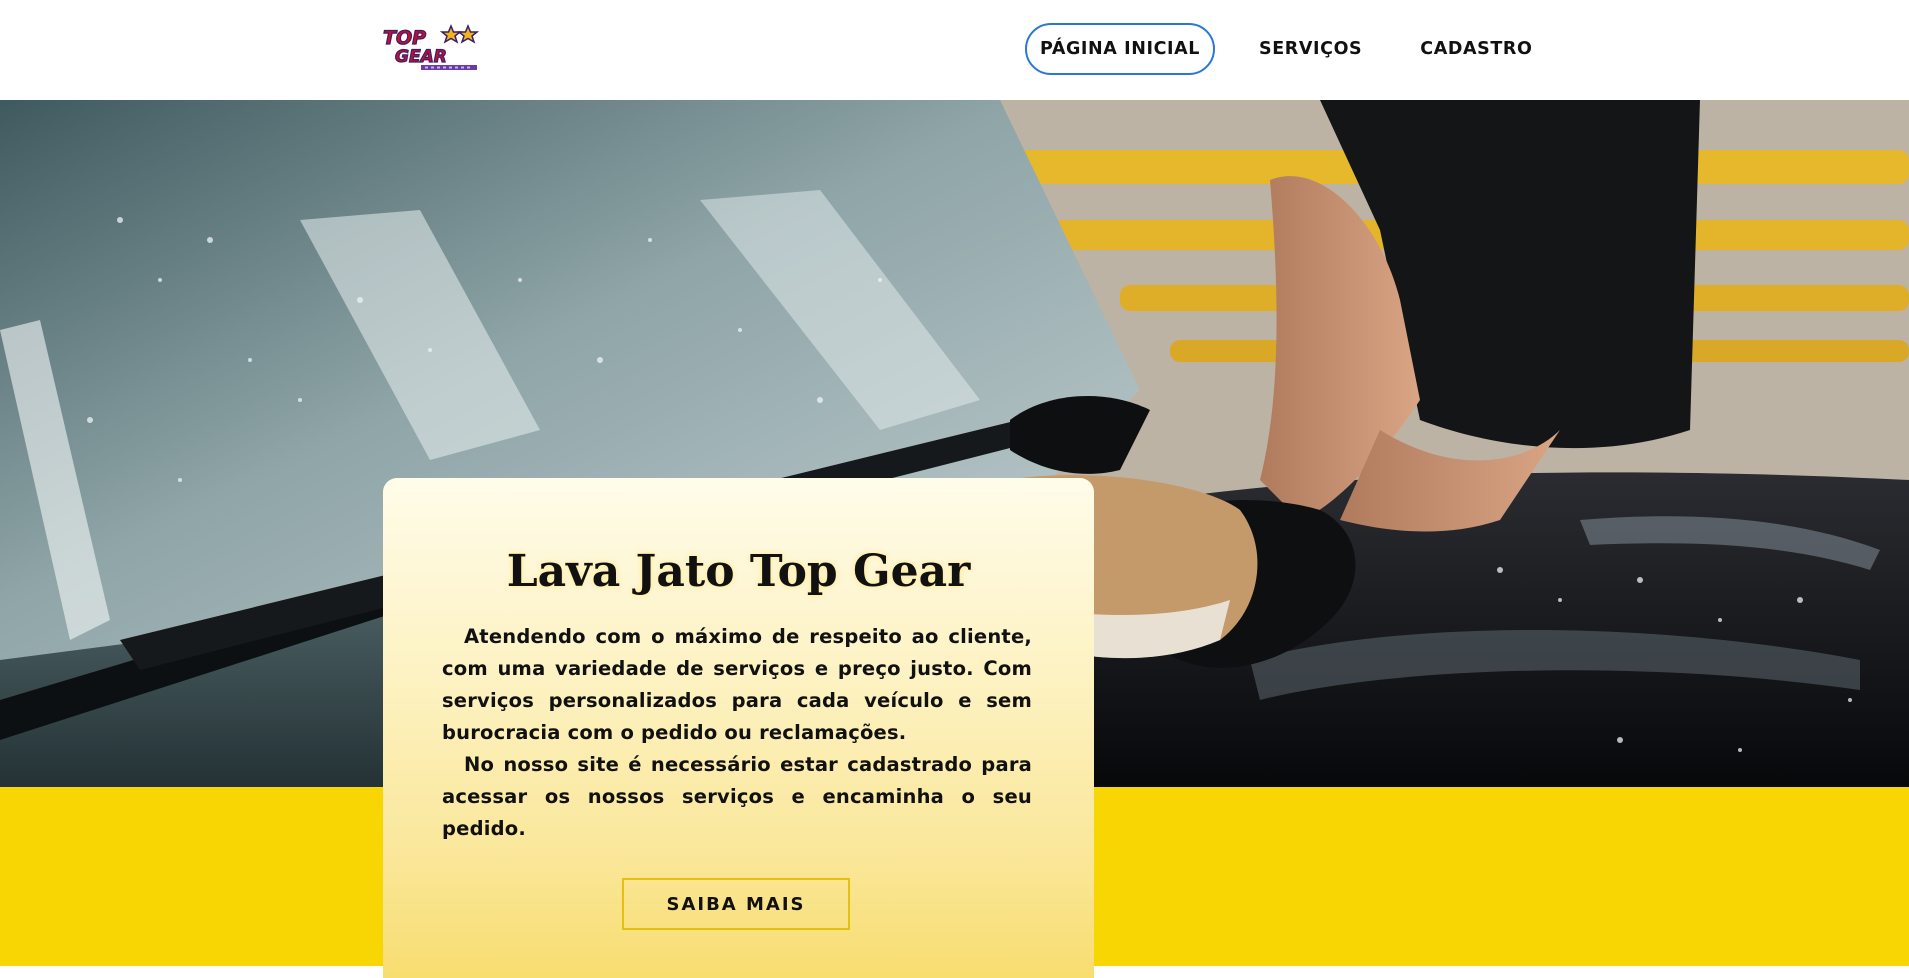  I want to click on nav-servicos: SERVIÇOS, so click(1310, 49).